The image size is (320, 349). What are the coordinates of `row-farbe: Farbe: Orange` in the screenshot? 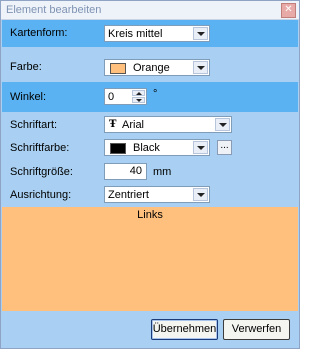 It's located at (150, 64).